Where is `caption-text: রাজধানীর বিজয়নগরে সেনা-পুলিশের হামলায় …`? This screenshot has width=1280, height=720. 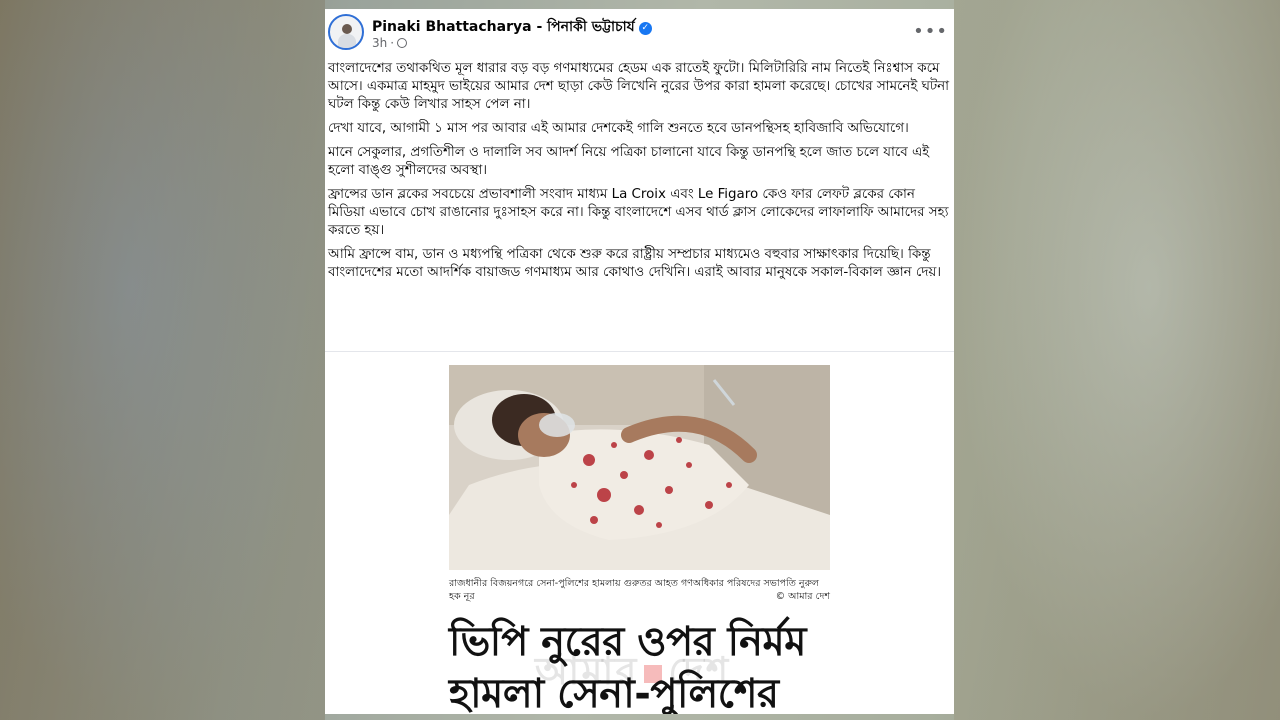 caption-text: রাজধানীর বিজয়নগরে সেনা-পুলিশের হামলায় … is located at coordinates (634, 590).